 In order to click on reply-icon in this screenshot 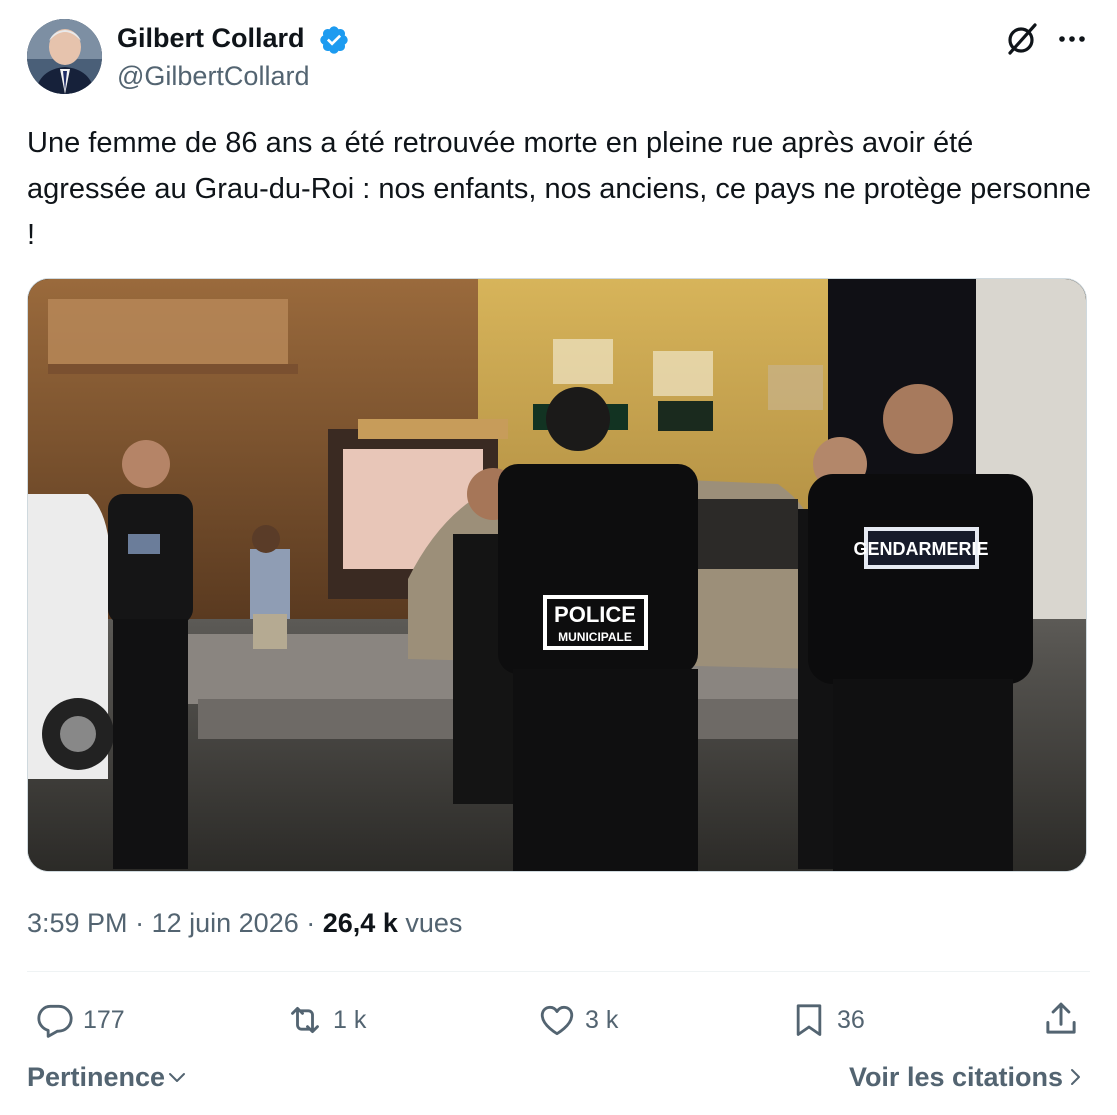, I will do `click(55, 1021)`.